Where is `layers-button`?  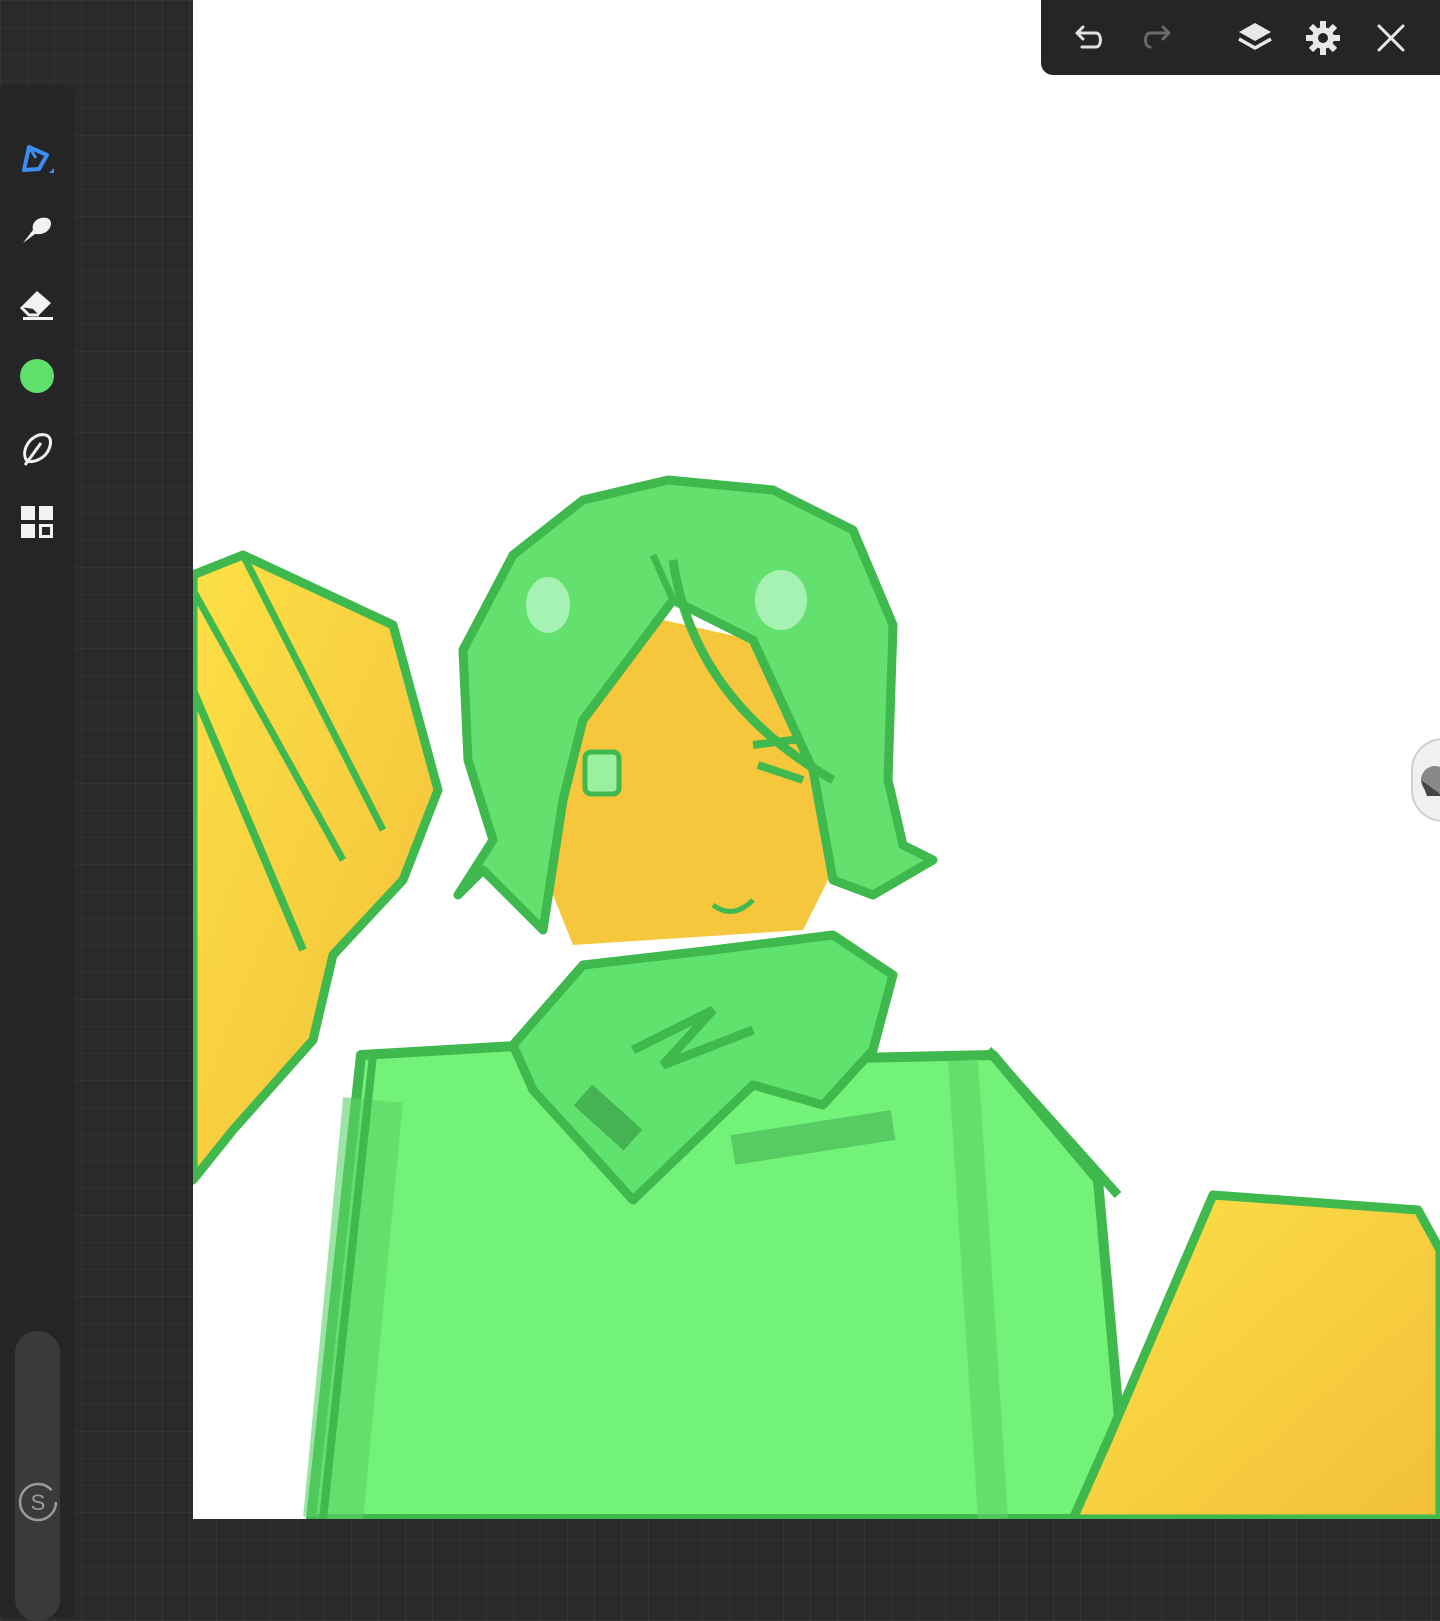 layers-button is located at coordinates (1255, 38).